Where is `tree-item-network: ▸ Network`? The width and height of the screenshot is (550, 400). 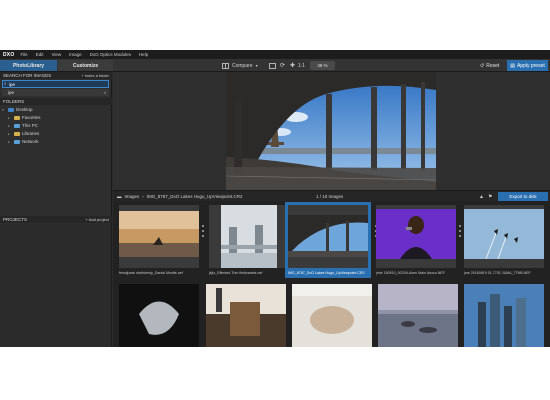
tree-item-network: ▸ Network is located at coordinates (23, 141).